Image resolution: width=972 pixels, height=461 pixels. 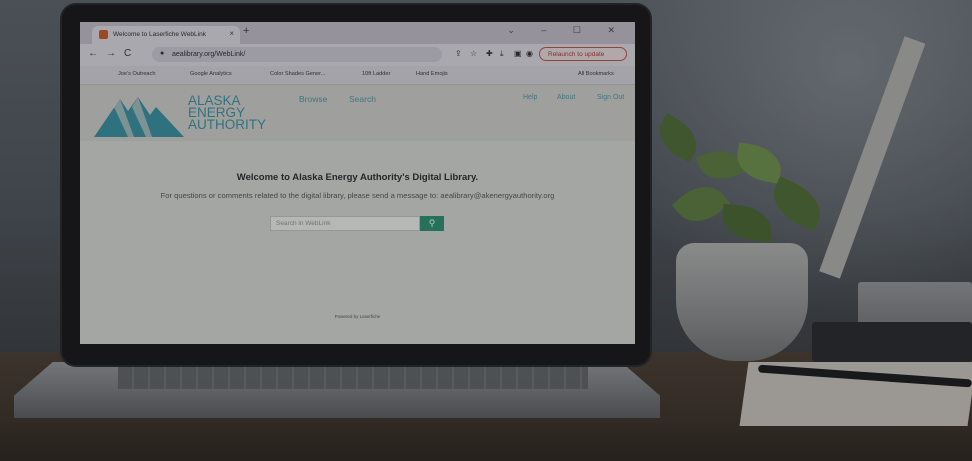 I want to click on bookmark-item: 10ft Ladder, so click(x=376, y=74).